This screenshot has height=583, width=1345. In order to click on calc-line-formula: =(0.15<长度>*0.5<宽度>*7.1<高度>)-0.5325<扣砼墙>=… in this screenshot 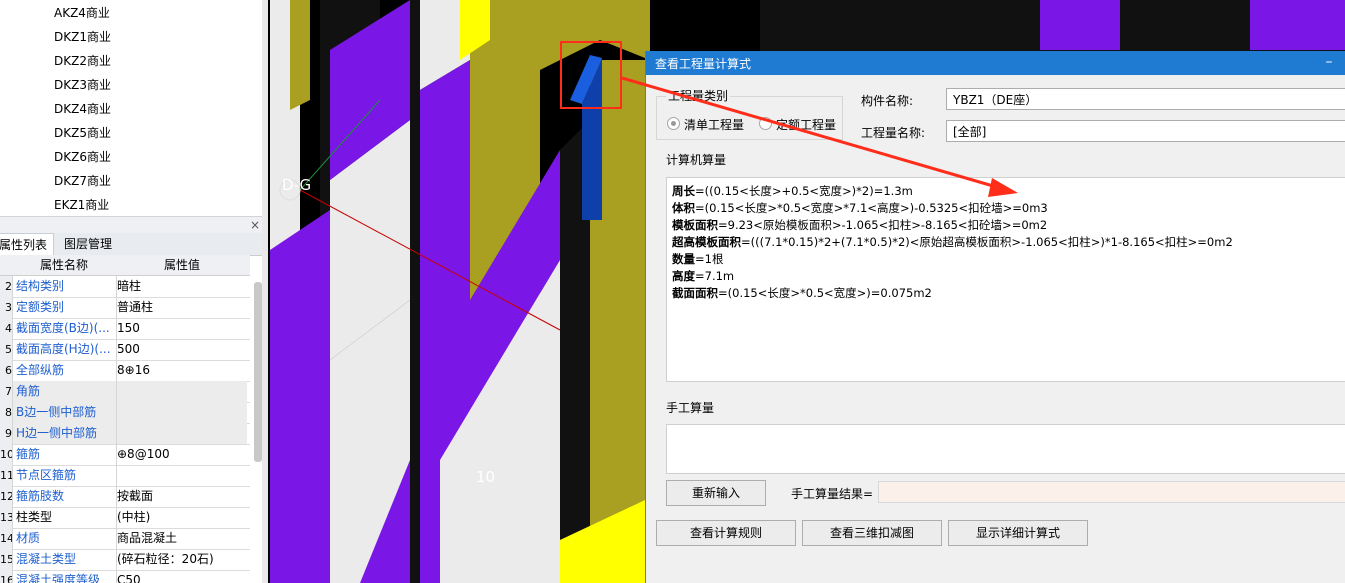, I will do `click(871, 208)`.